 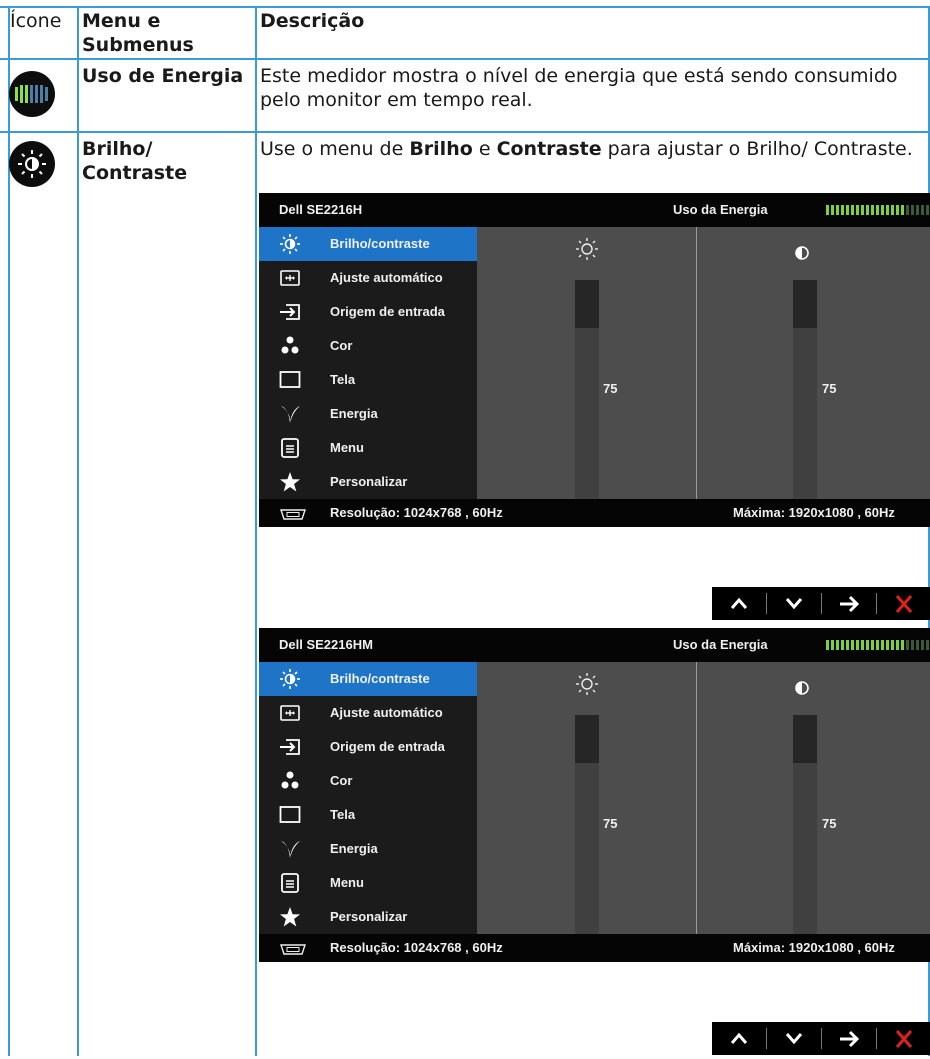 What do you see at coordinates (326, 644) in the screenshot?
I see `osd-model-name: Dell SE2216HM` at bounding box center [326, 644].